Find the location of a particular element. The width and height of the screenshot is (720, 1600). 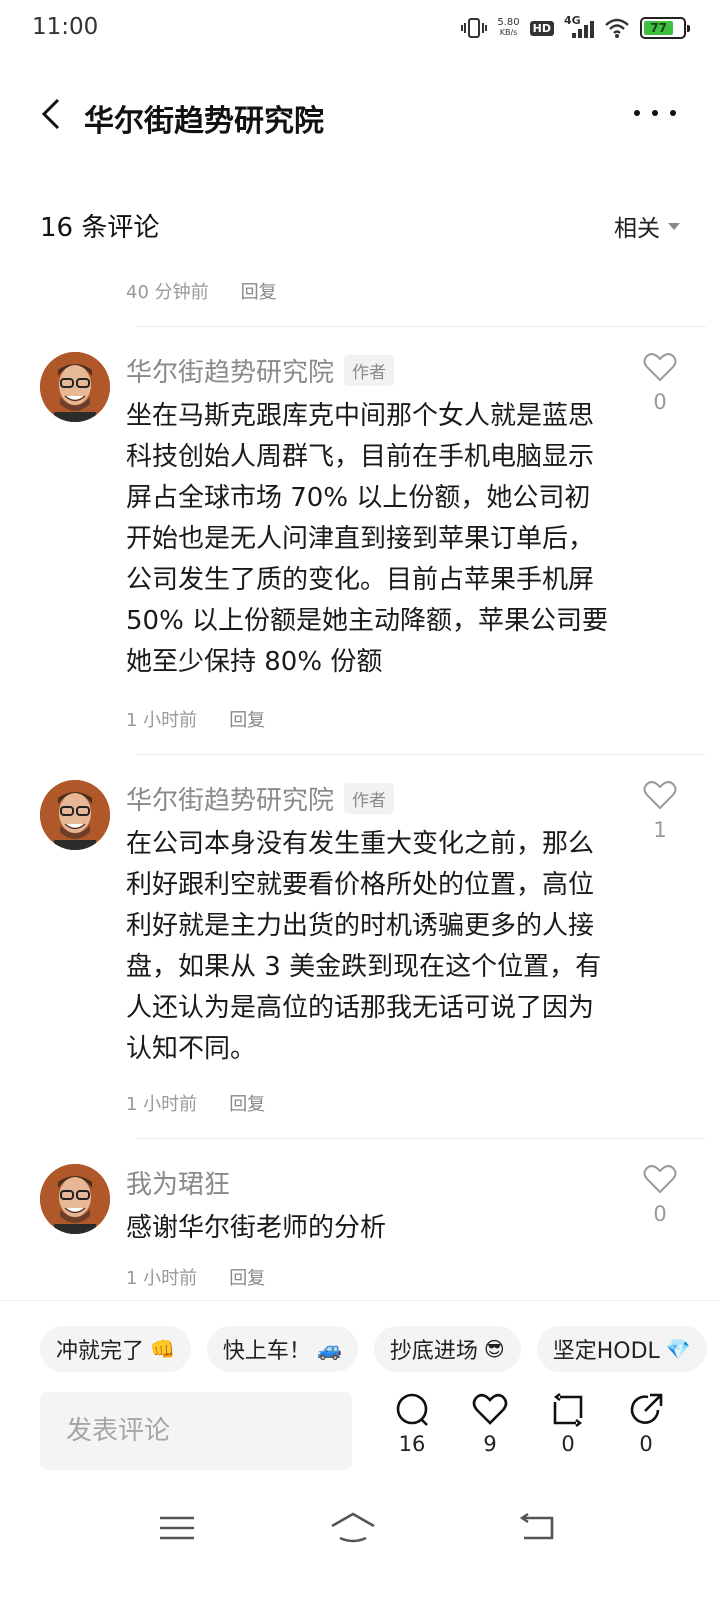

status-bar: 11:00 5.80 KB/s HD 4G 77 is located at coordinates (360, 28).